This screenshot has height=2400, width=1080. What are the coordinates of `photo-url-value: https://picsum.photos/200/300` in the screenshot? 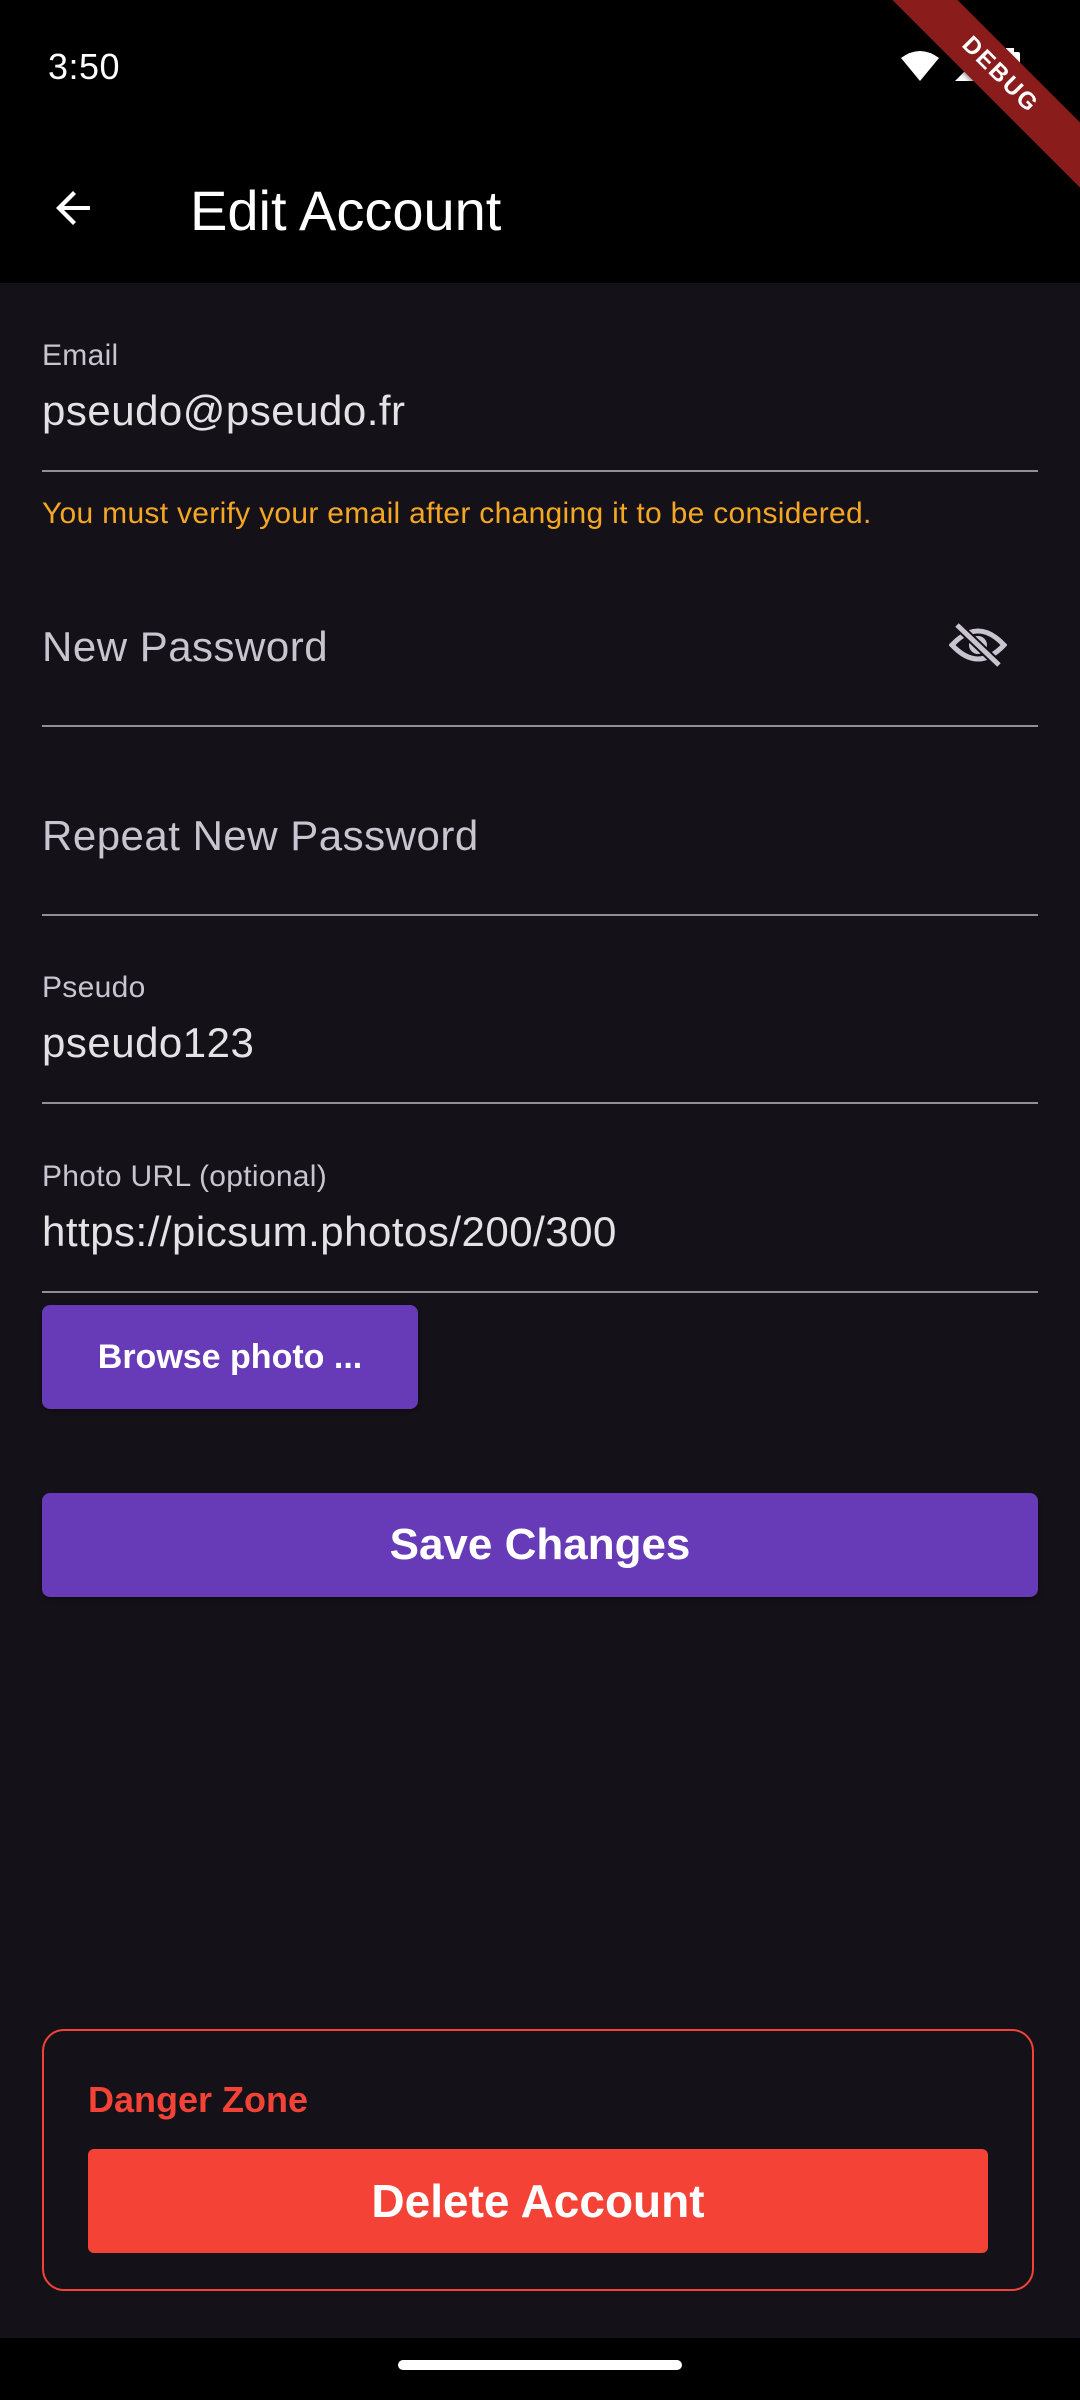 It's located at (329, 1231).